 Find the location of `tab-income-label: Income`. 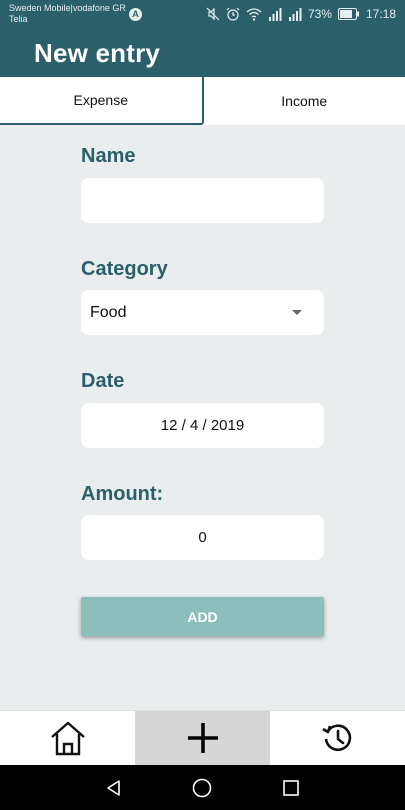

tab-income-label: Income is located at coordinates (304, 101).